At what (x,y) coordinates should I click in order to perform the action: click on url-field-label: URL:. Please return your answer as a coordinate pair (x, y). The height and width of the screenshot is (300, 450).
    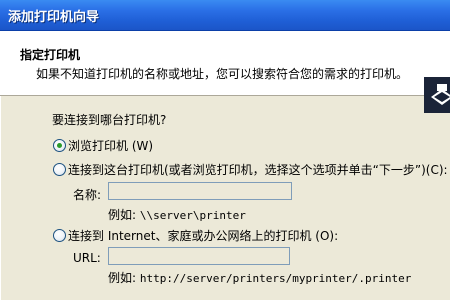
    Looking at the image, I should click on (87, 258).